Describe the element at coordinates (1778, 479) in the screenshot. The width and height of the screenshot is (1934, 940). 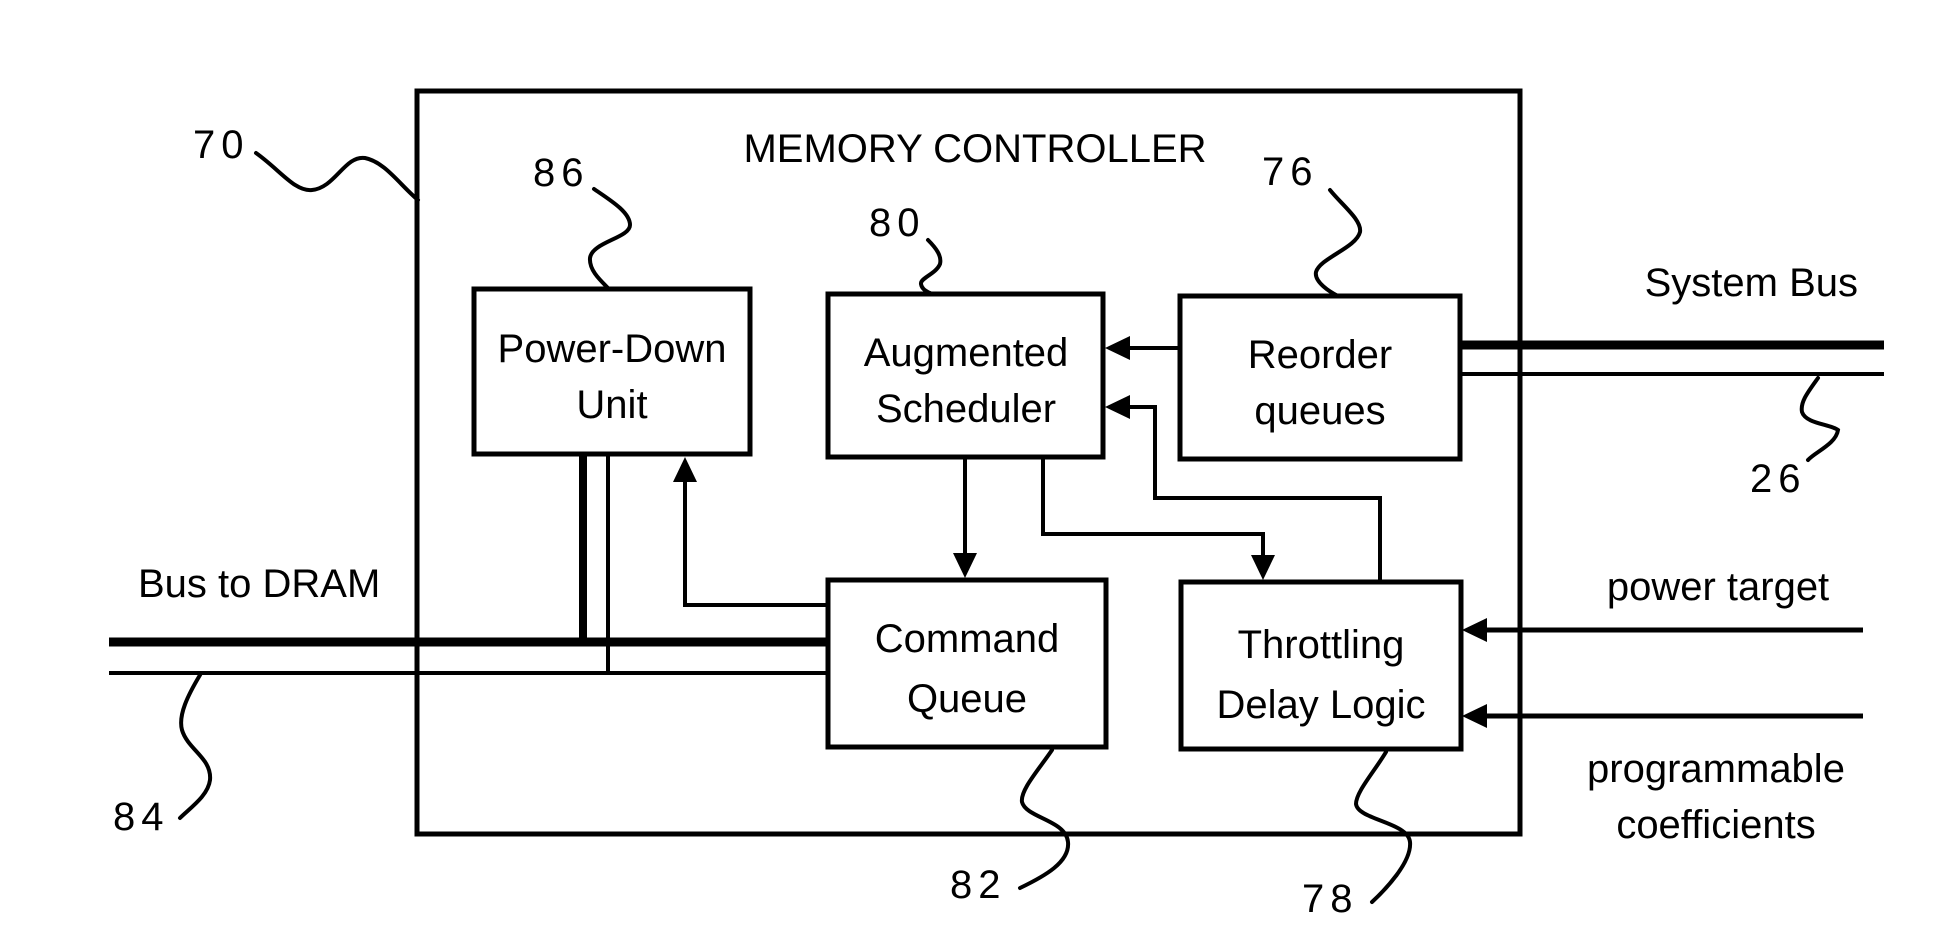
I see `ref-26-label: 26` at that location.